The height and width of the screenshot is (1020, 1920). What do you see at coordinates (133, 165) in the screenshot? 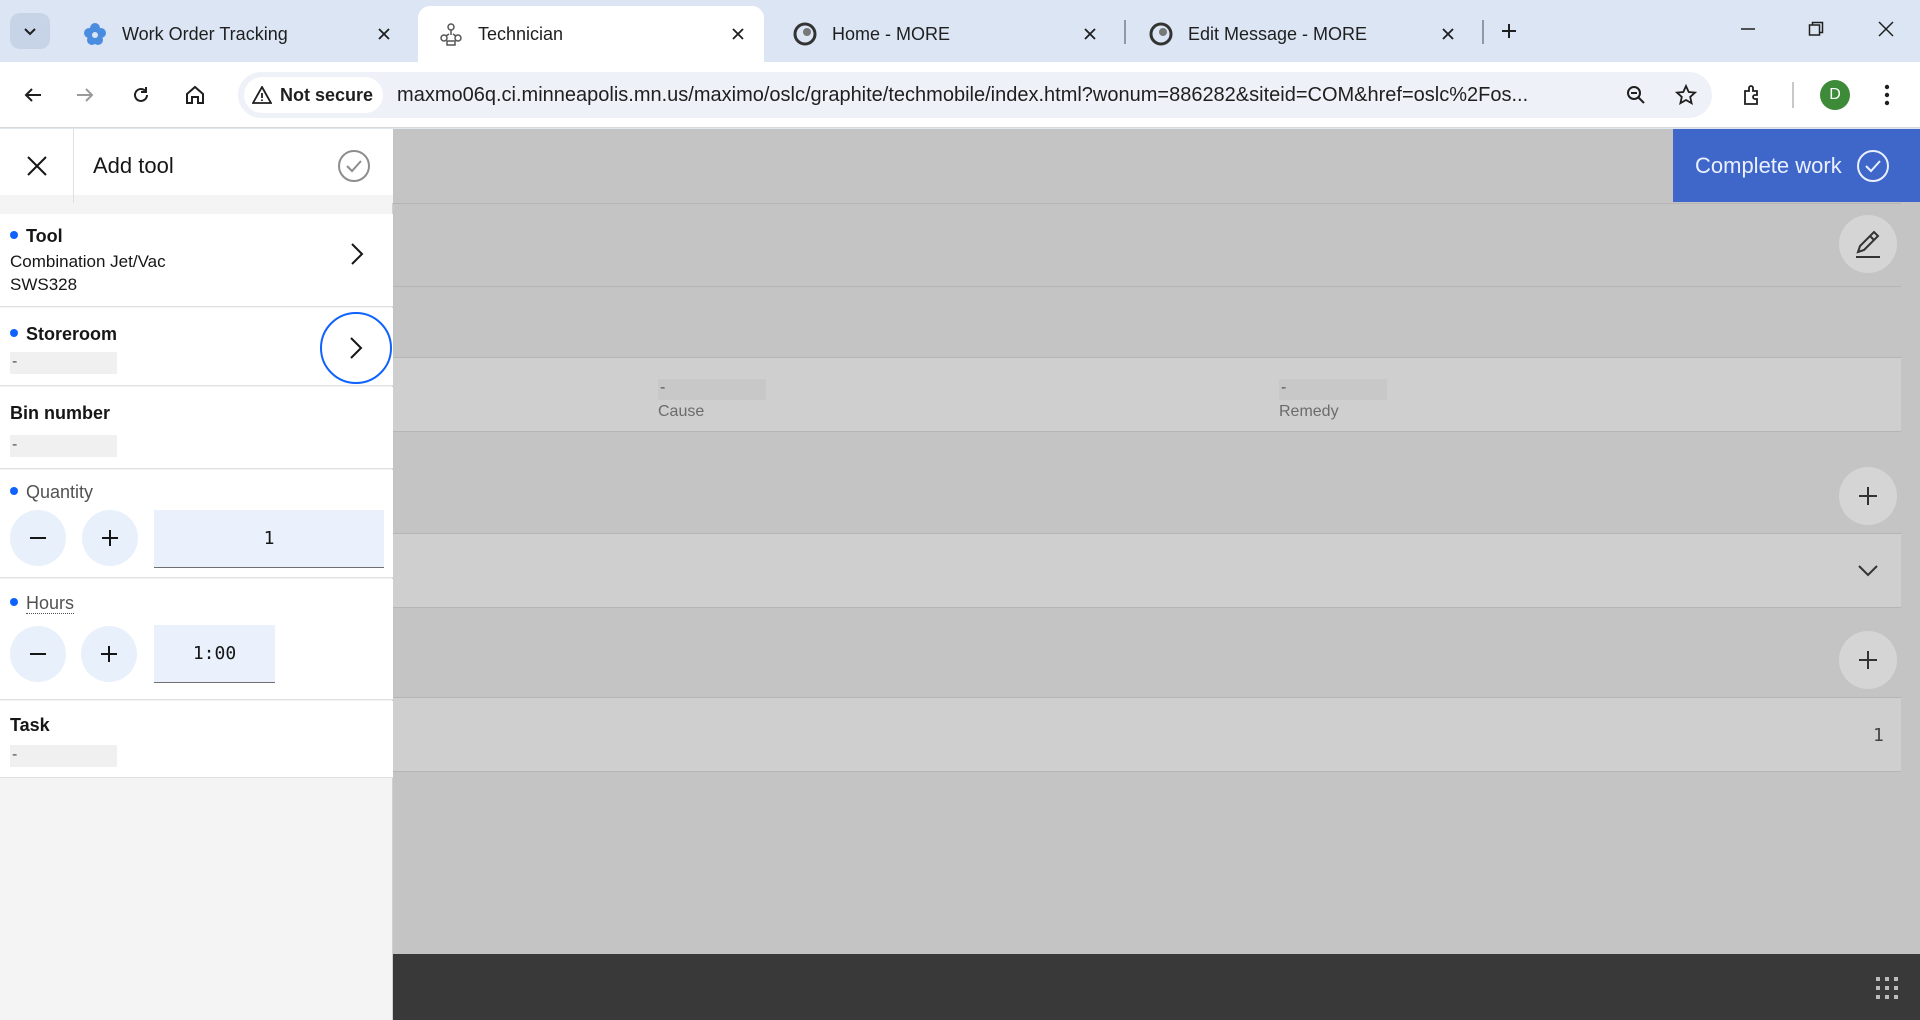
I see `panel-title: Add tool` at bounding box center [133, 165].